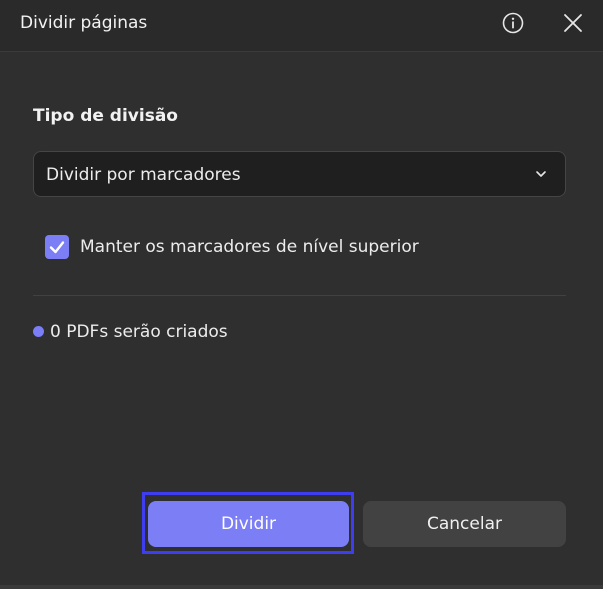 The image size is (603, 589). Describe the element at coordinates (464, 524) in the screenshot. I see `cancel-button: Cancelar` at that location.